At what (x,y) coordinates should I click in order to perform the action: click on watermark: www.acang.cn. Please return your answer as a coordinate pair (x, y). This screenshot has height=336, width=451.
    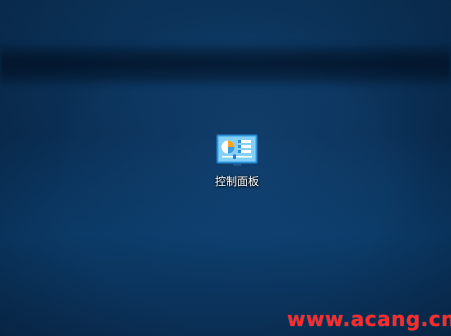
    Looking at the image, I should click on (369, 320).